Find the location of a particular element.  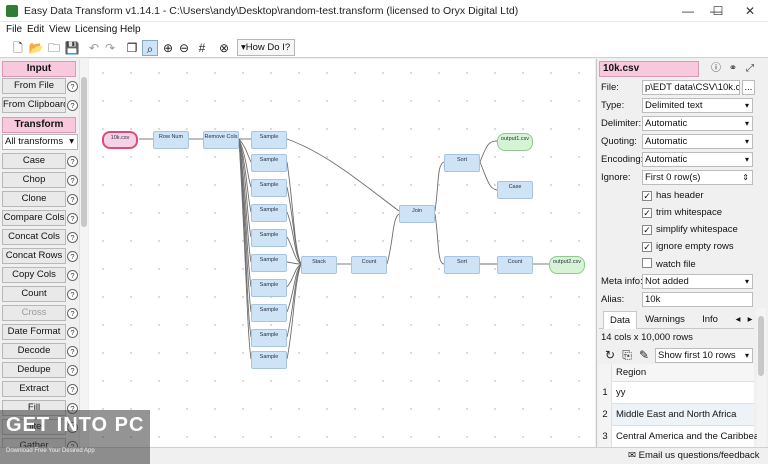

link-icon: ⚭ is located at coordinates (733, 69).